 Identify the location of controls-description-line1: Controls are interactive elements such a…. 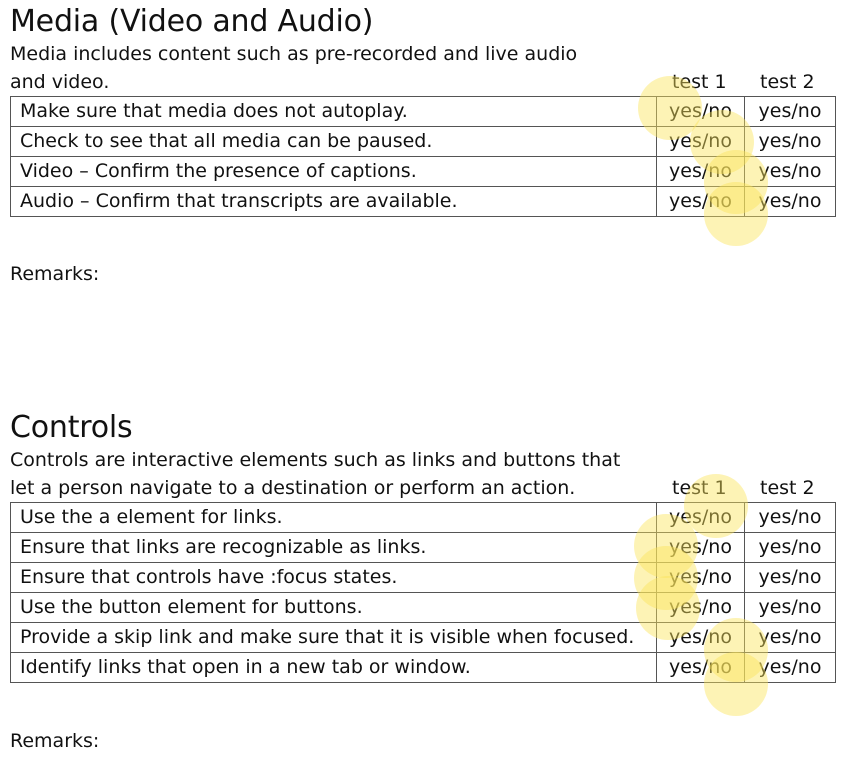
(315, 460).